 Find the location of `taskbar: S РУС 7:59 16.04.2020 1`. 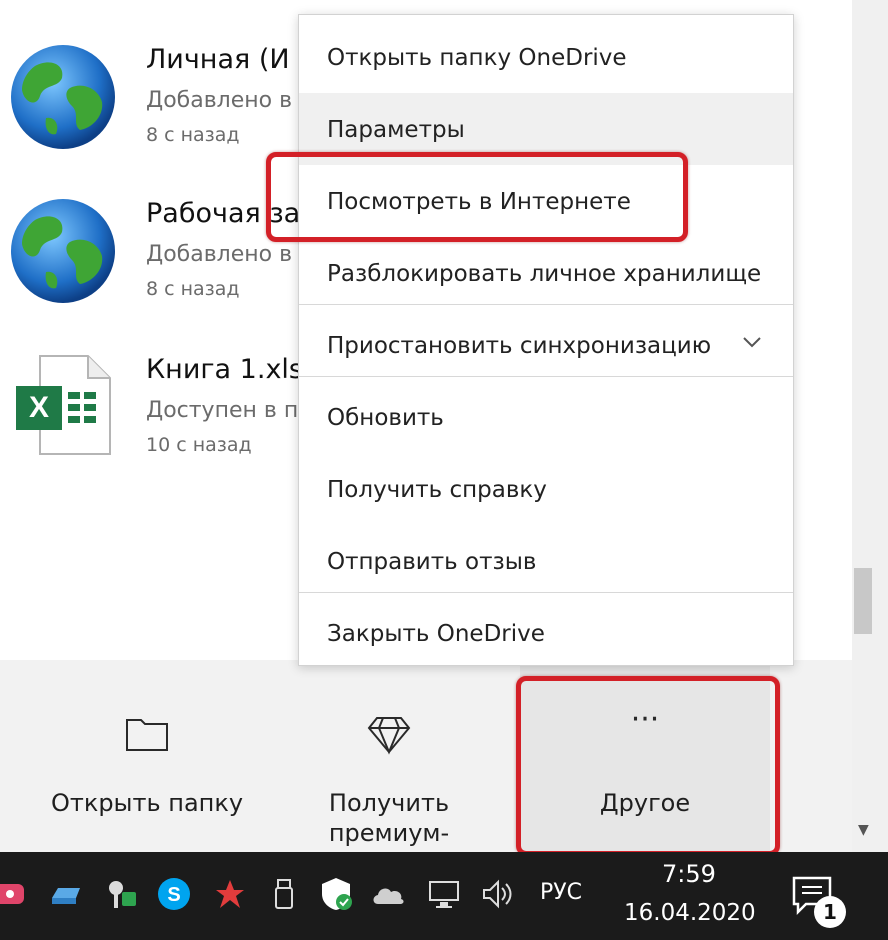

taskbar: S РУС 7:59 16.04.2020 1 is located at coordinates (444, 896).